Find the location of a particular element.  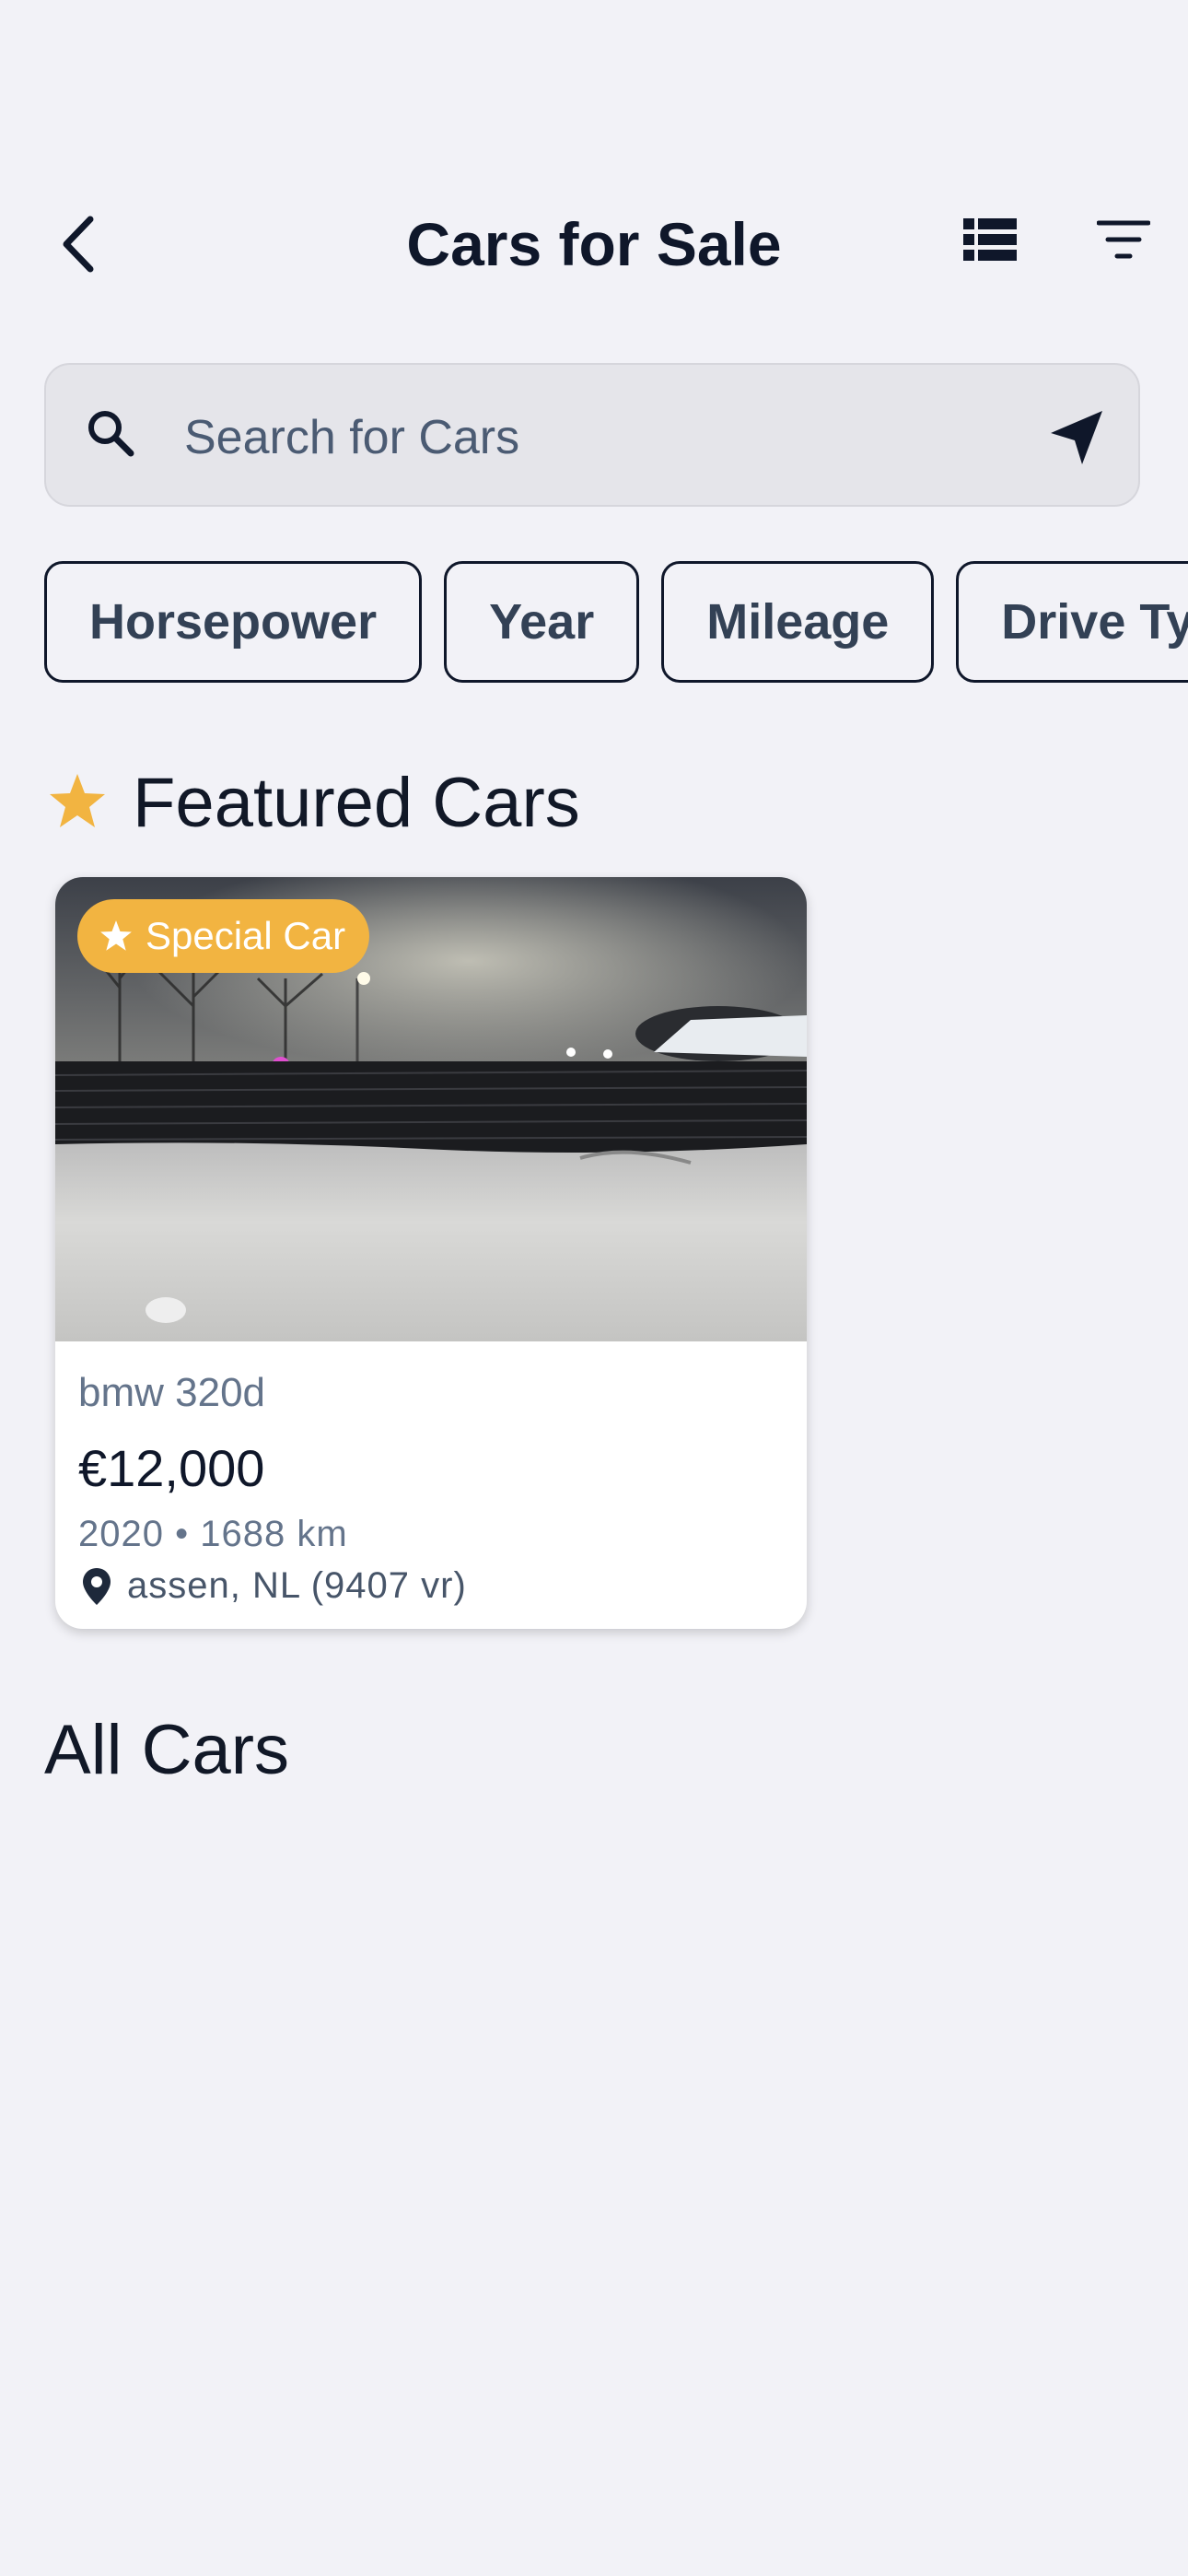

car-year-mileage: 2020 • 1688 km is located at coordinates (213, 1534).